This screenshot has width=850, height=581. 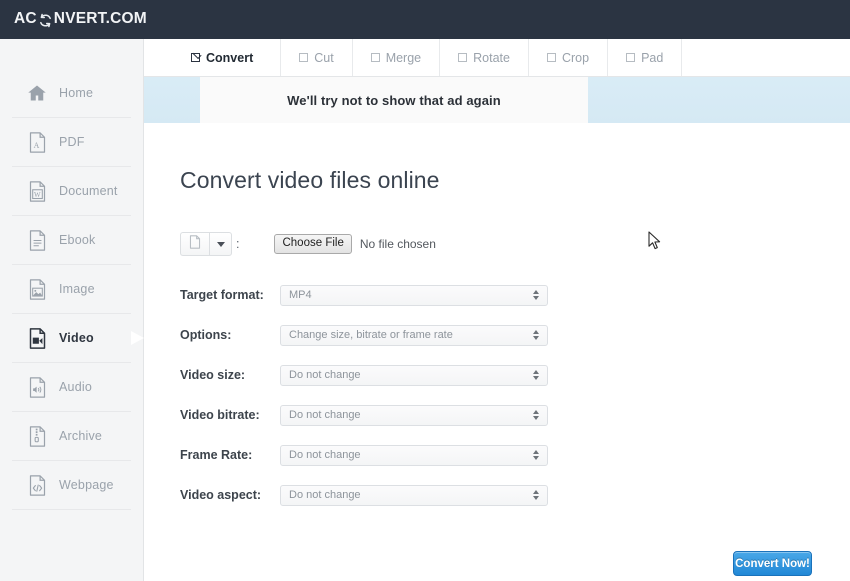 I want to click on caret-down-icon, so click(x=220, y=244).